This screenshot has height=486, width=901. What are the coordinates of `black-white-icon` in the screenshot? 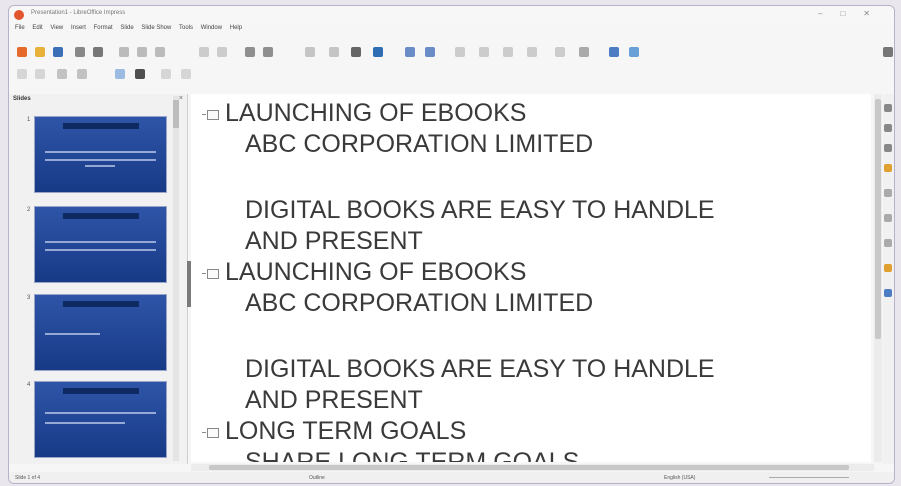 It's located at (166, 74).